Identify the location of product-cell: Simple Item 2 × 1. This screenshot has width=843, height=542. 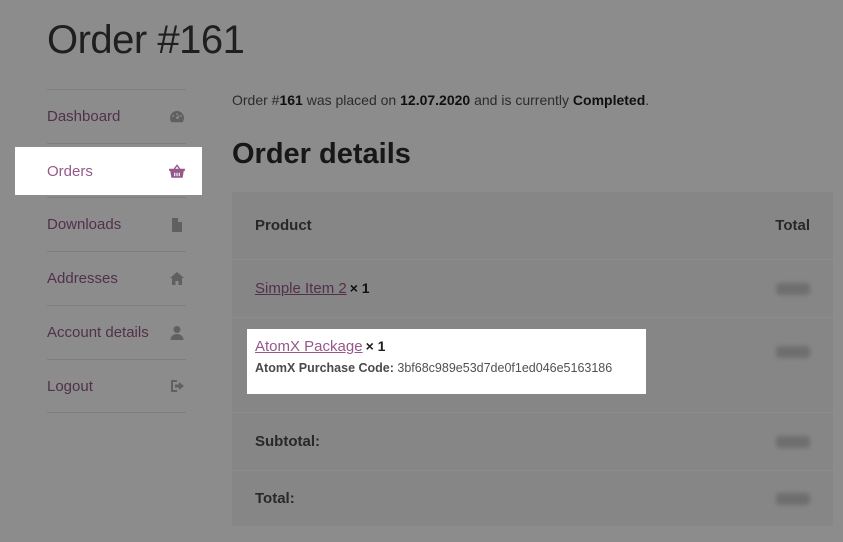
(312, 288).